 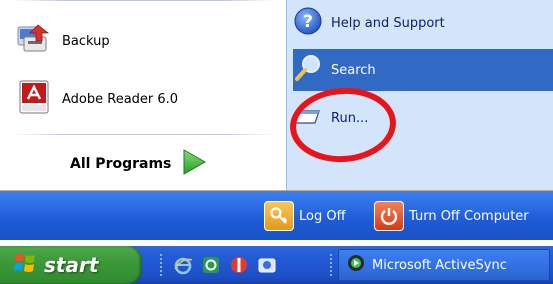 I want to click on log-off-button: Log Off, so click(x=305, y=216).